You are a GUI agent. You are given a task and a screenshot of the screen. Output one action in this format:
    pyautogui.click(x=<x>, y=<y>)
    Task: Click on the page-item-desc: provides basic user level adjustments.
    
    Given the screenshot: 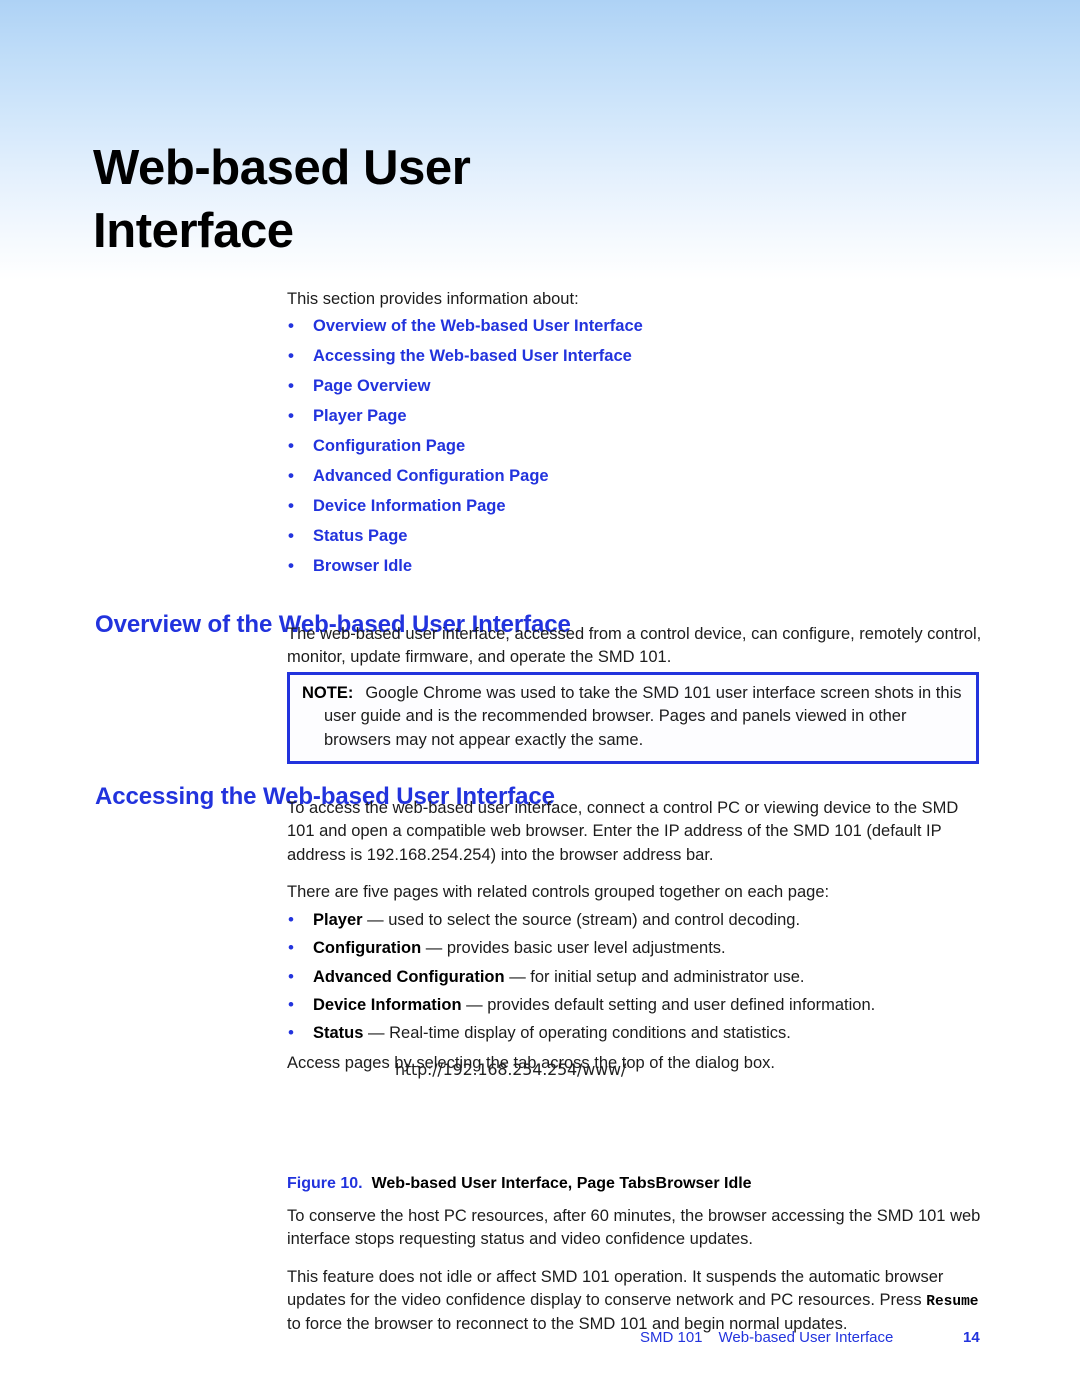 What is the action you would take?
    pyautogui.click(x=586, y=948)
    